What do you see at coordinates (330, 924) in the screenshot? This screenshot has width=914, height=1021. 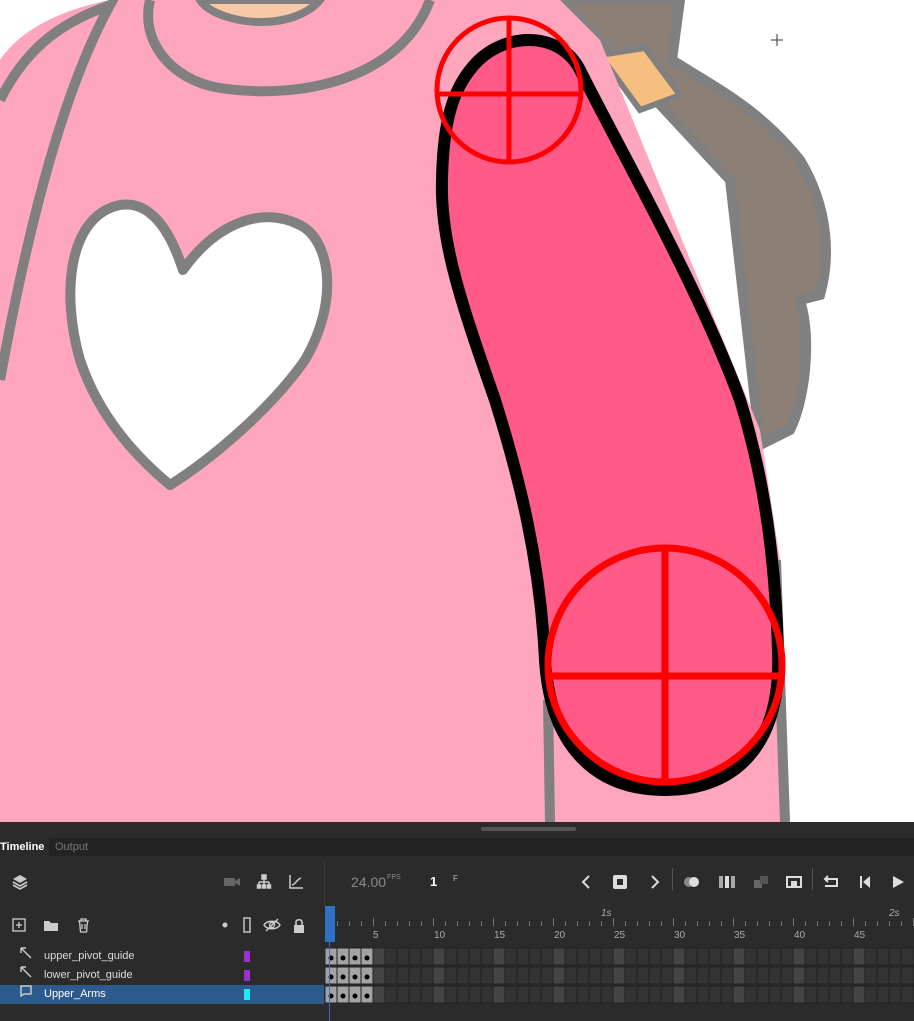 I see `playhead` at bounding box center [330, 924].